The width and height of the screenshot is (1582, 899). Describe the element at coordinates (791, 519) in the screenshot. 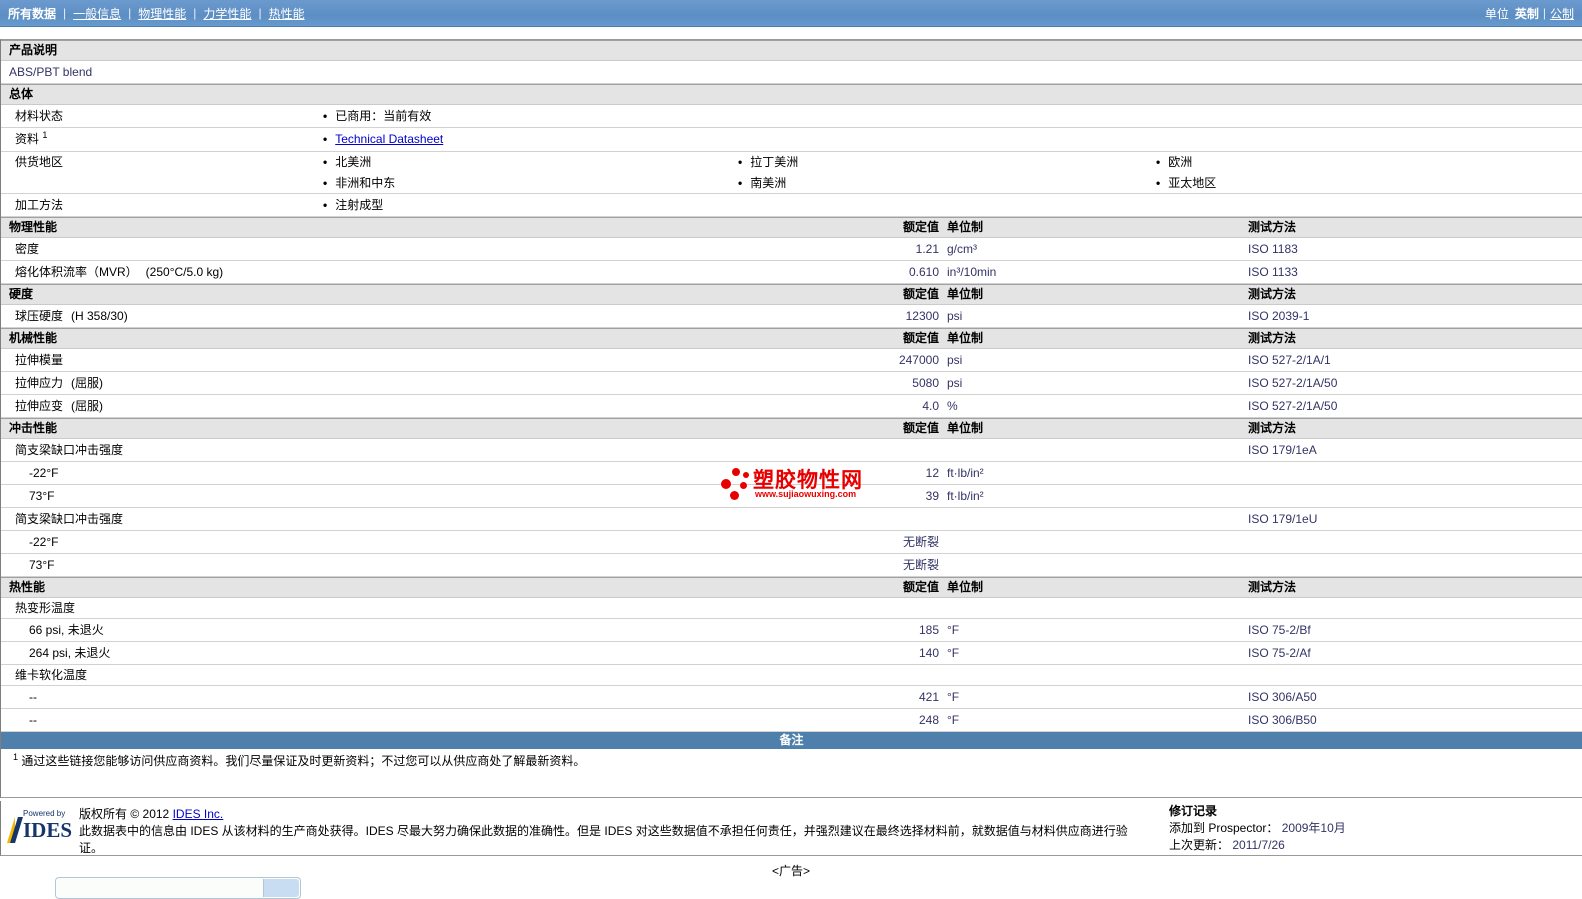

I see `table-row: 简支梁缺口冲击强度 ISO 179/1eU` at that location.